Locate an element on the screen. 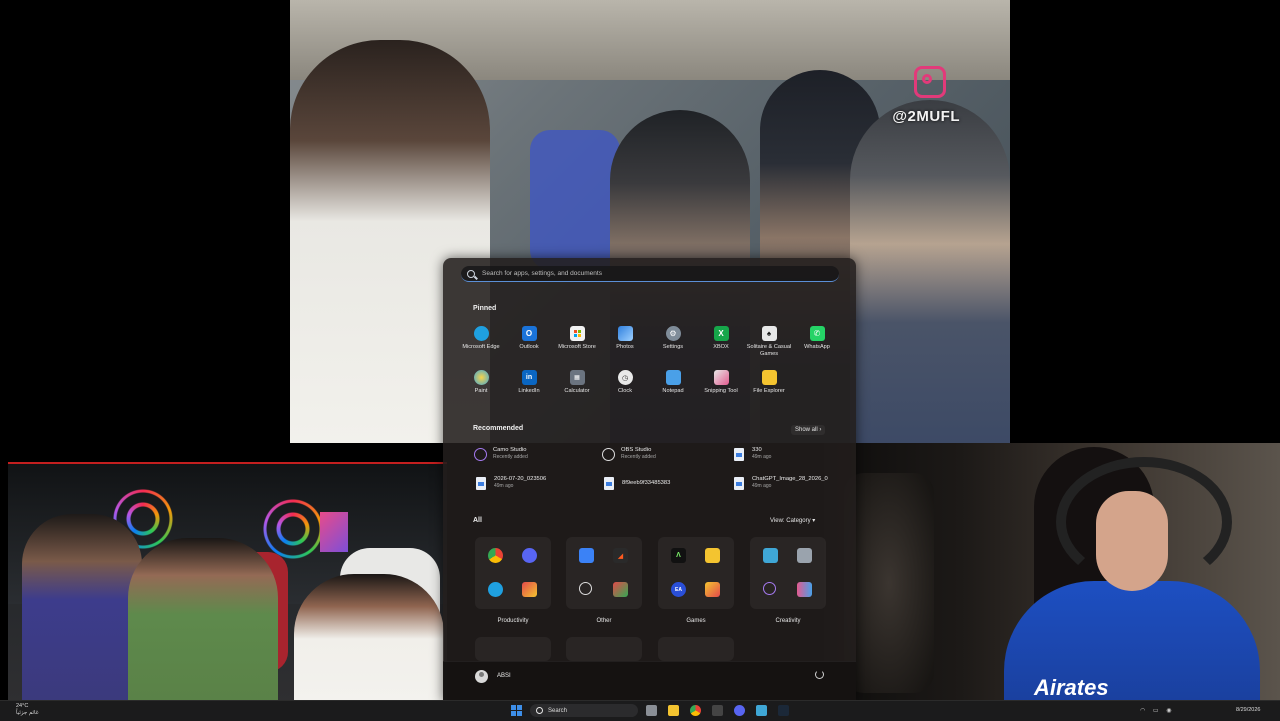 The width and height of the screenshot is (1280, 721). pinned-app-settings: ⚙ Settings is located at coordinates (673, 342).